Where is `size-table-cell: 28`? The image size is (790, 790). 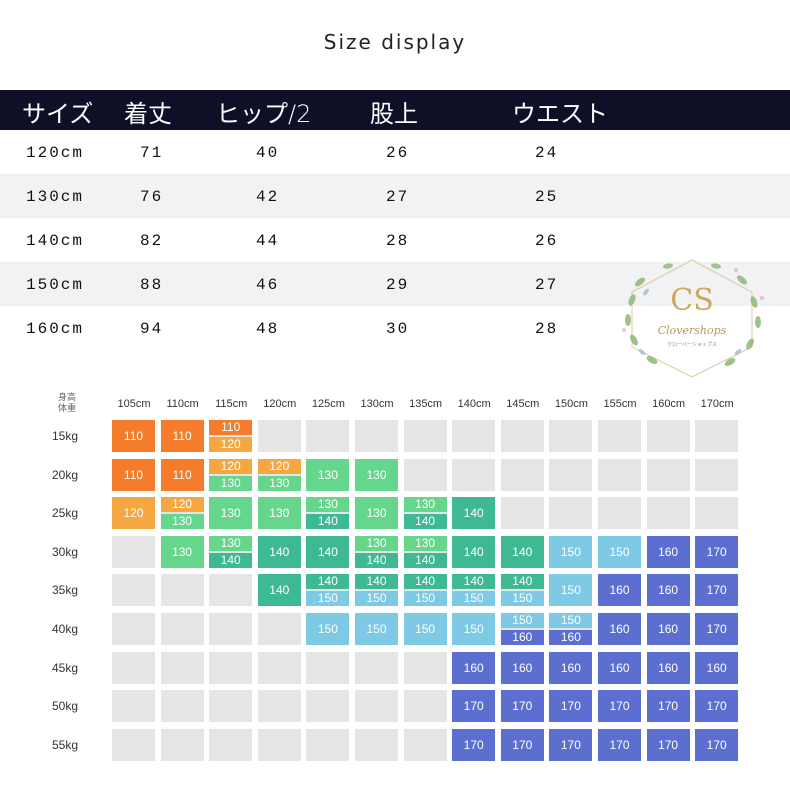 size-table-cell: 28 is located at coordinates (398, 241).